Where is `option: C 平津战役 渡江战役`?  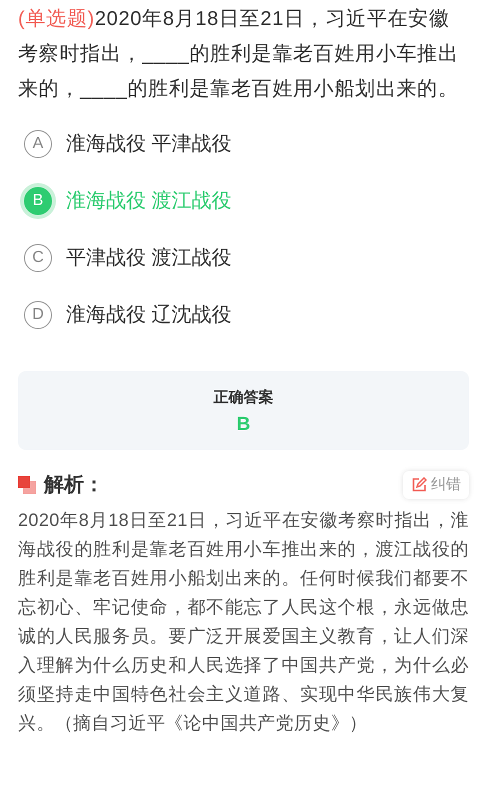
option: C 平津战役 渡江战役 is located at coordinates (243, 257).